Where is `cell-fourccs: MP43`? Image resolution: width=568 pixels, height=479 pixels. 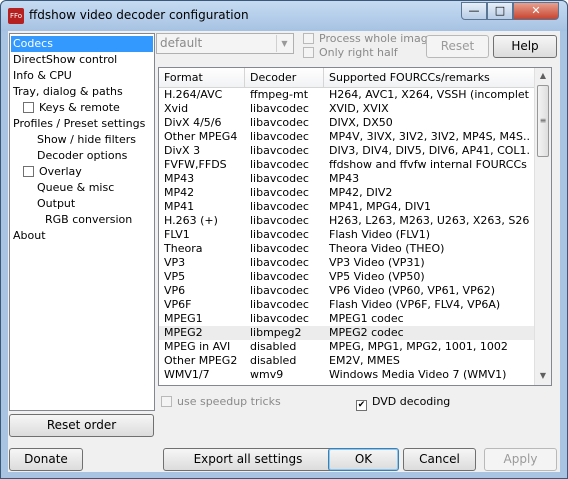 cell-fourccs: MP43 is located at coordinates (344, 178).